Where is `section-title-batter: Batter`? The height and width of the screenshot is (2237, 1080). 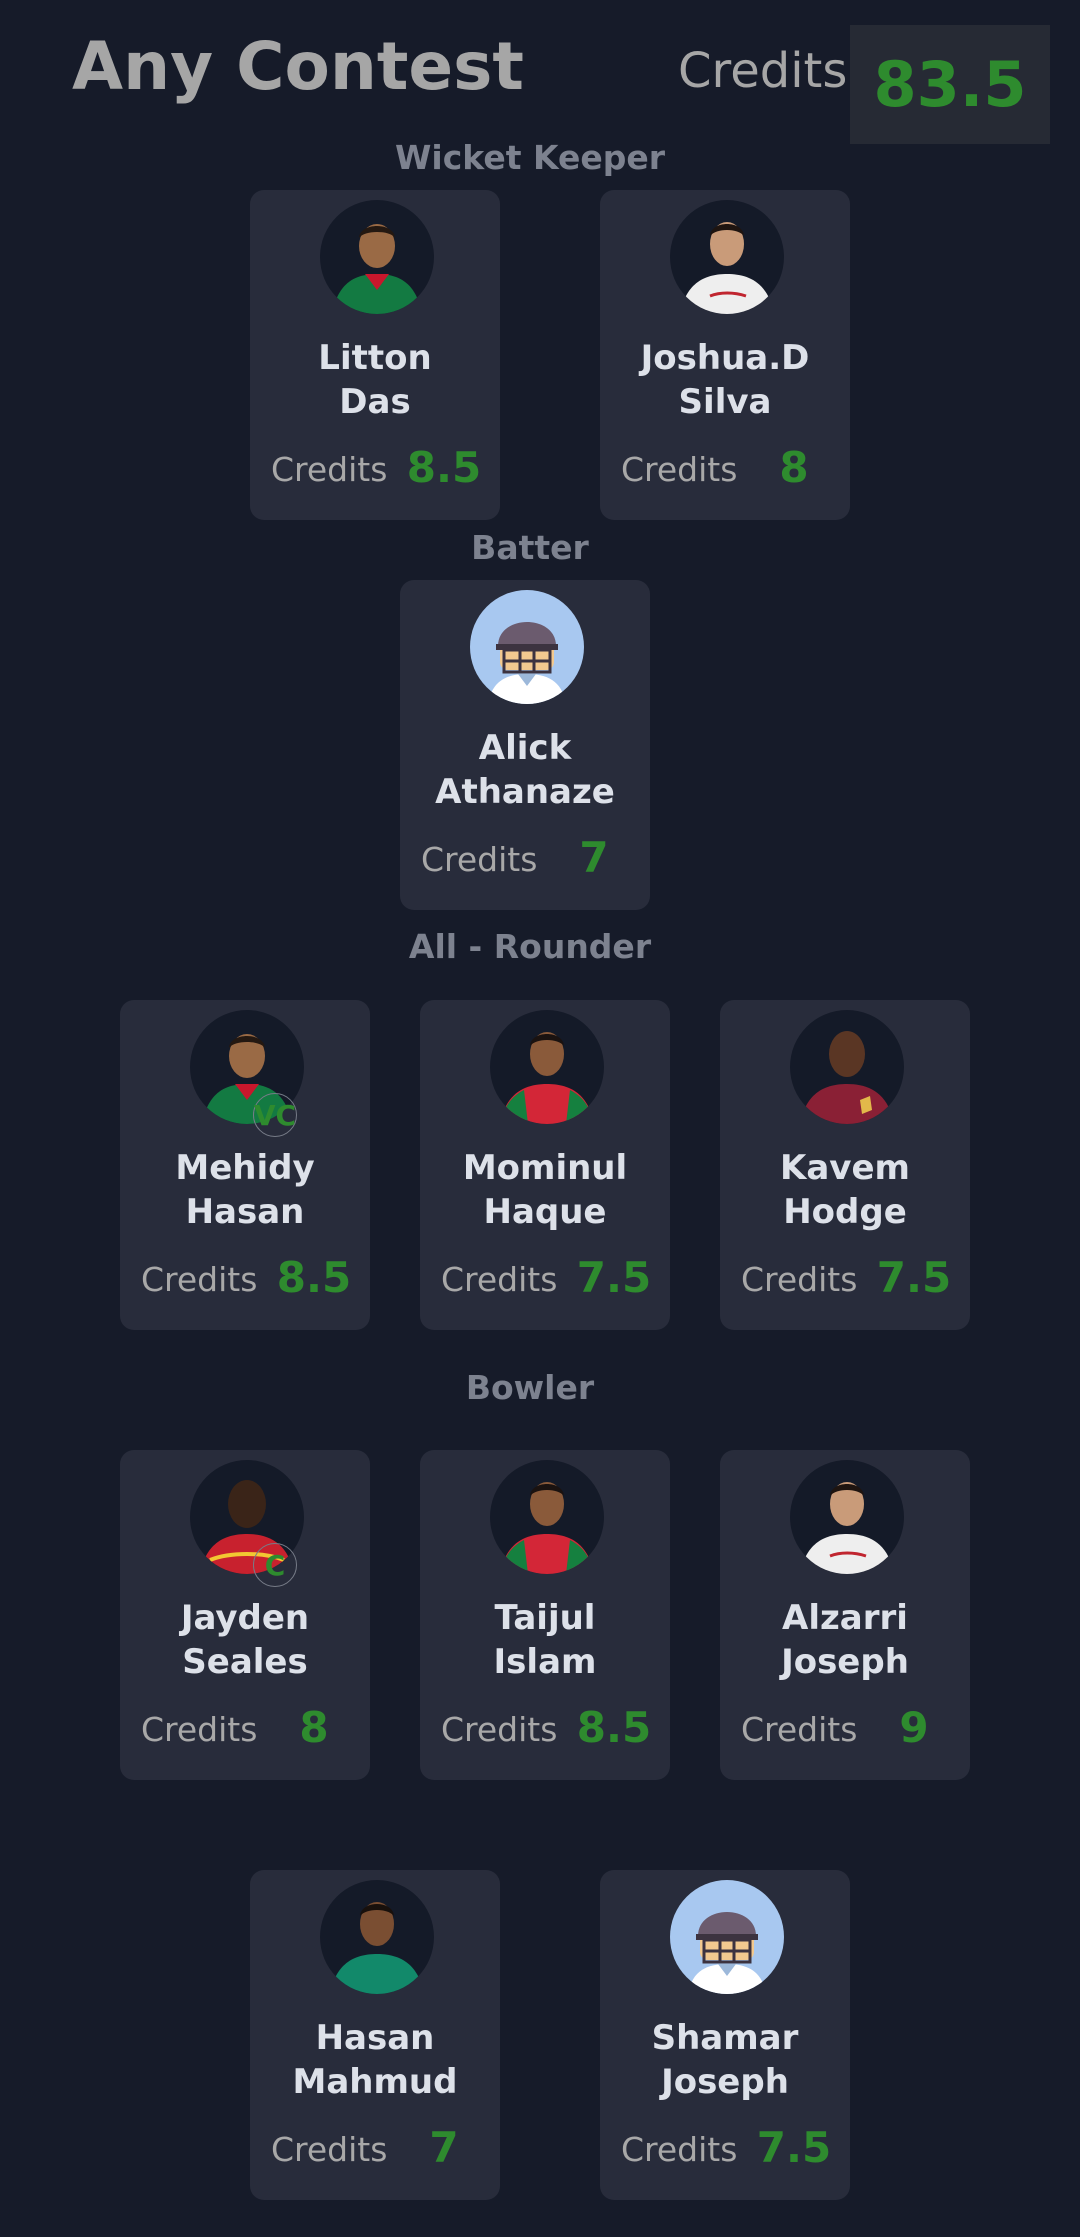
section-title-batter: Batter is located at coordinates (530, 547).